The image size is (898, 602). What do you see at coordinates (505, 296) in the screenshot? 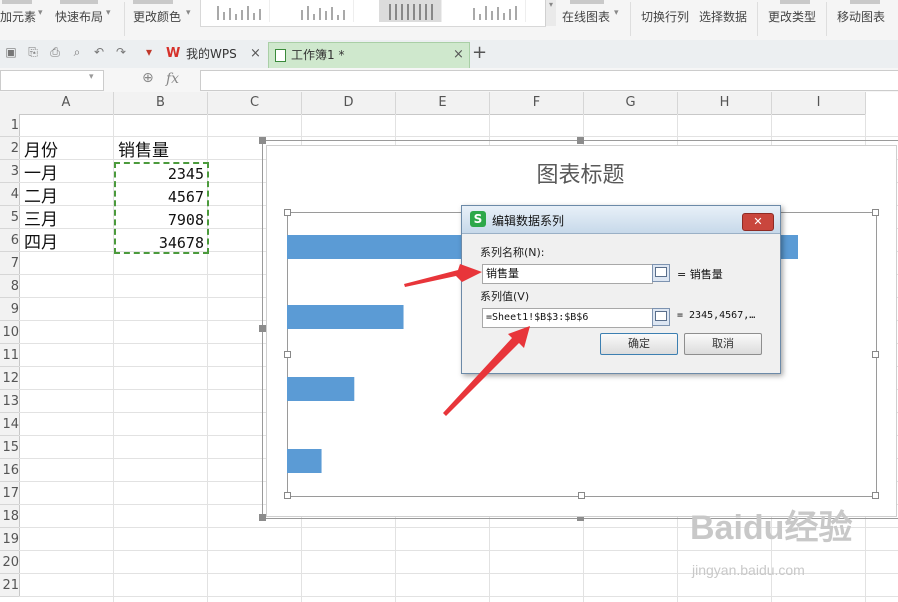
I see `series-values-label: 系列值(V)` at bounding box center [505, 296].